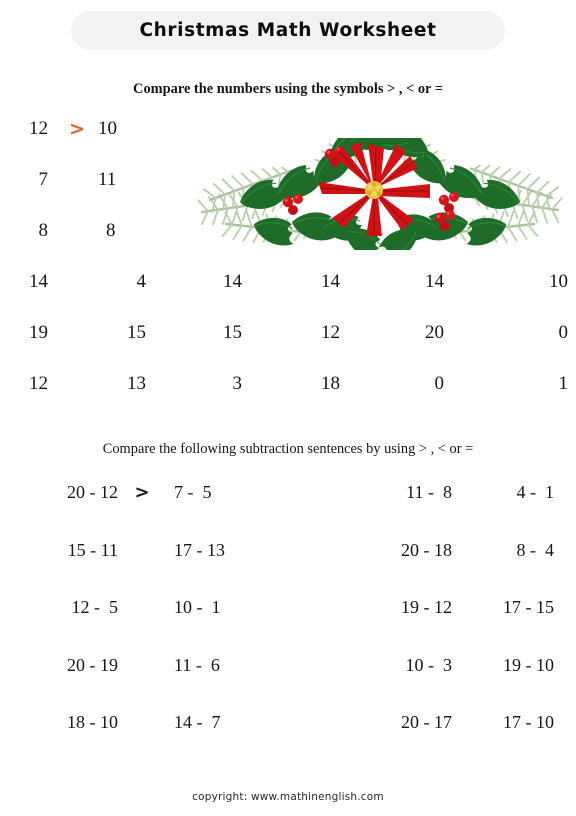 This screenshot has height=816, width=576. Describe the element at coordinates (251, 550) in the screenshot. I see `subtraction-expression: 17 - 13` at that location.